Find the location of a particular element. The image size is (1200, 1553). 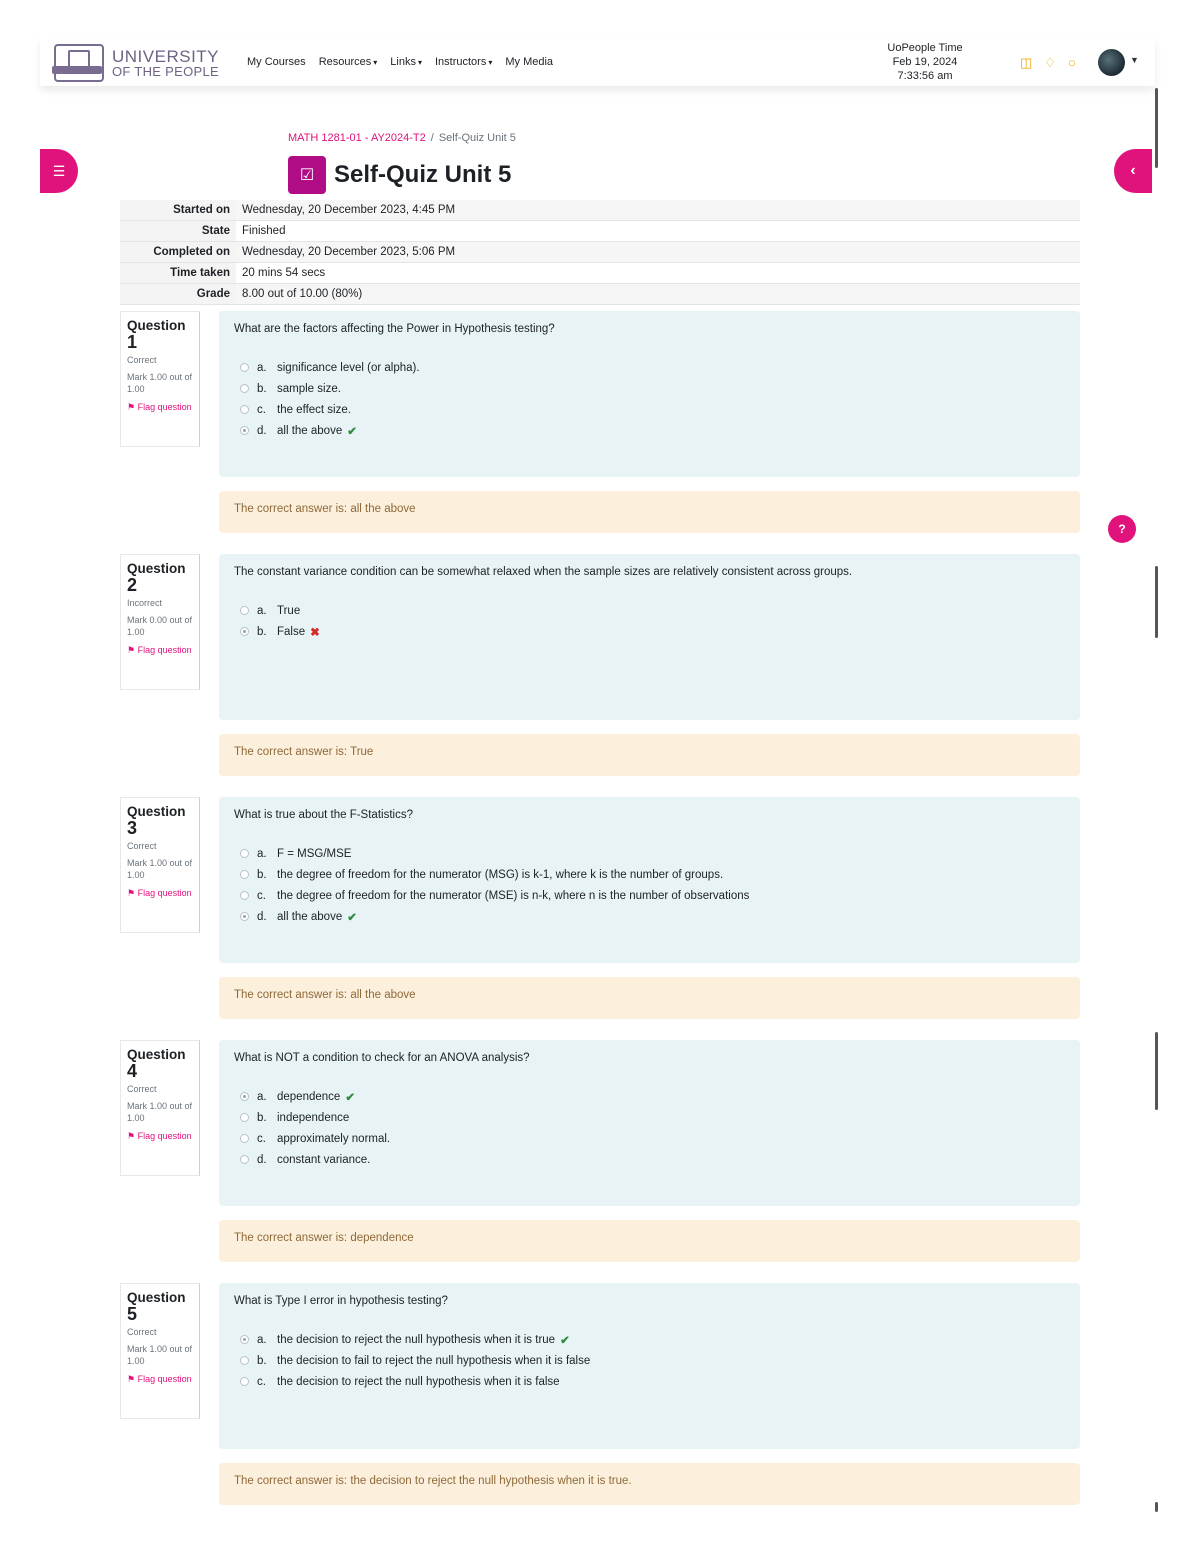

block-drawer-toggle: ‹ is located at coordinates (1133, 171).